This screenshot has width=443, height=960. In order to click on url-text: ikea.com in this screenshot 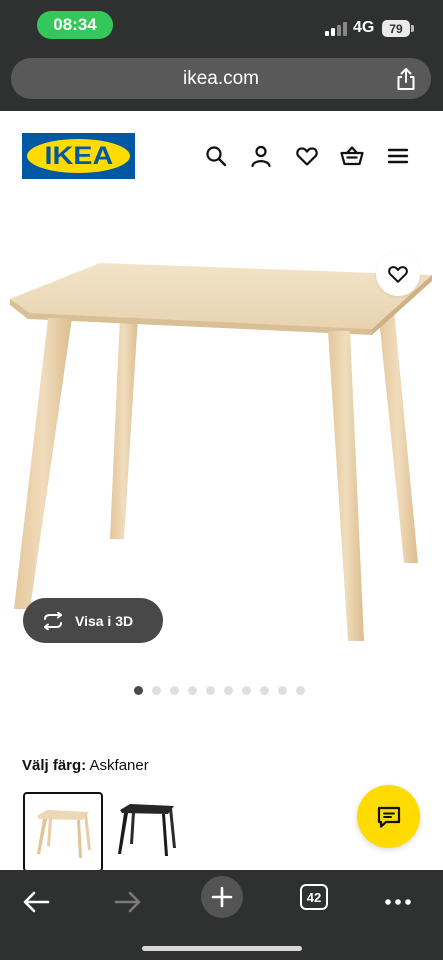, I will do `click(221, 78)`.